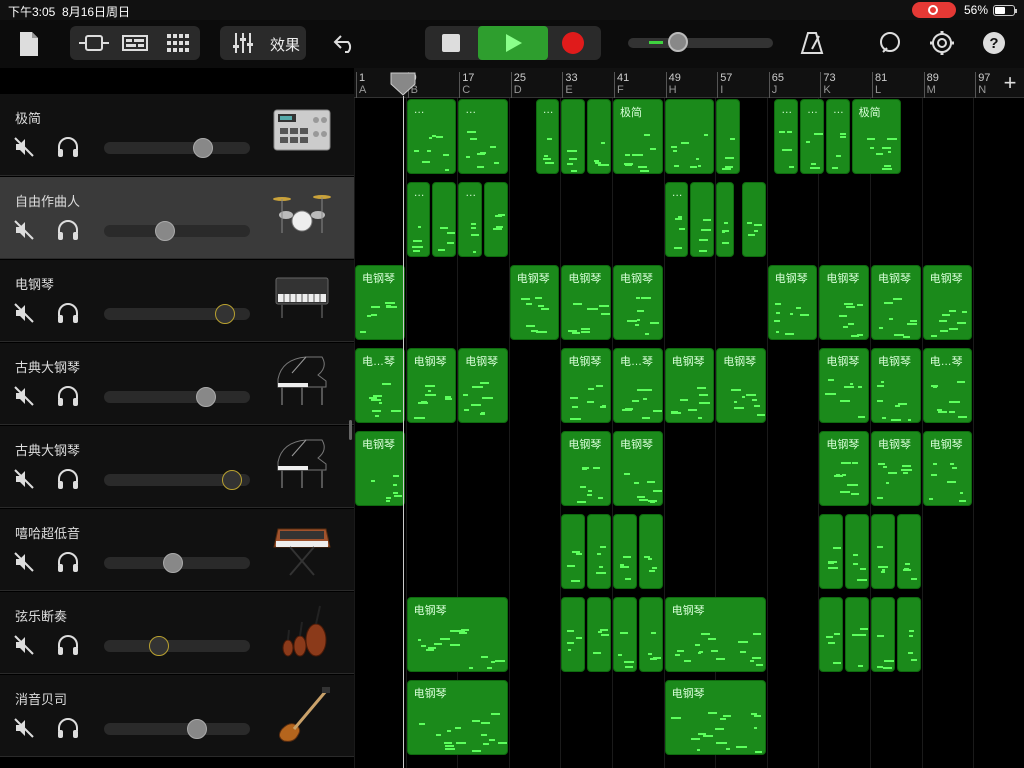 This screenshot has width=1024, height=768. What do you see at coordinates (678, 42) in the screenshot?
I see `master-volume-knob` at bounding box center [678, 42].